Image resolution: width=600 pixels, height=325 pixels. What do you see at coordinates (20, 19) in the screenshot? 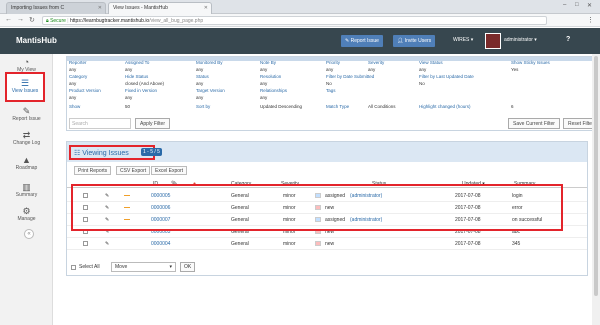
I see `forward-icon: →` at bounding box center [20, 19].